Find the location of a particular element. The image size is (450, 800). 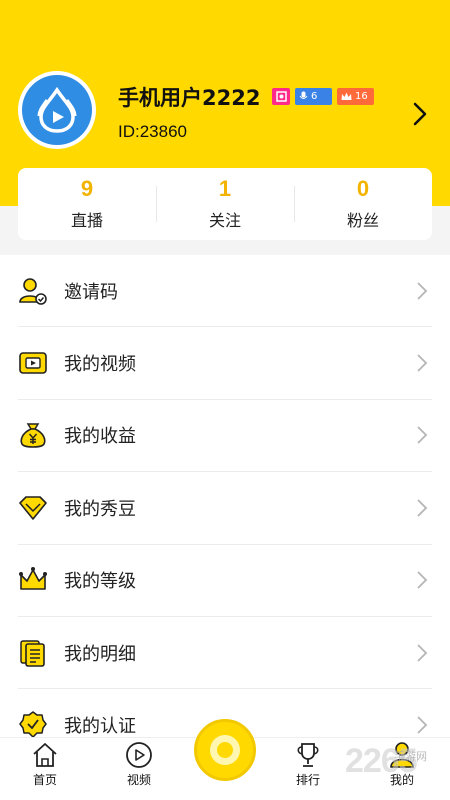

tab-video: 视频 is located at coordinates (139, 769).